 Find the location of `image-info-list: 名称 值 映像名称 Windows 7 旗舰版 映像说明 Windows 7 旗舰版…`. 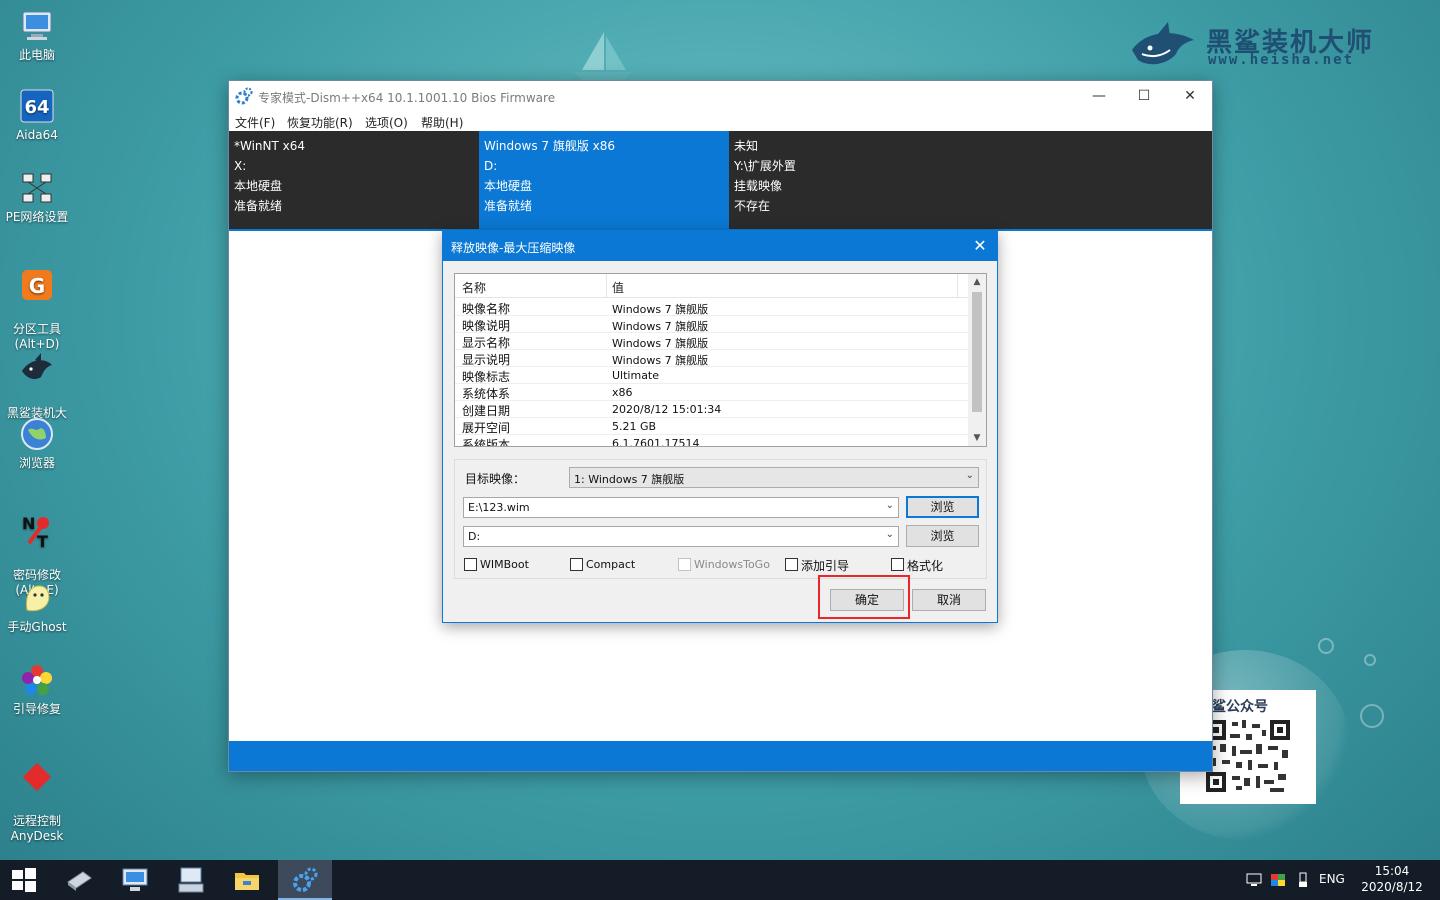

image-info-list: 名称 值 映像名称 Windows 7 旗舰版 映像说明 Windows 7 旗舰版… is located at coordinates (720, 360).